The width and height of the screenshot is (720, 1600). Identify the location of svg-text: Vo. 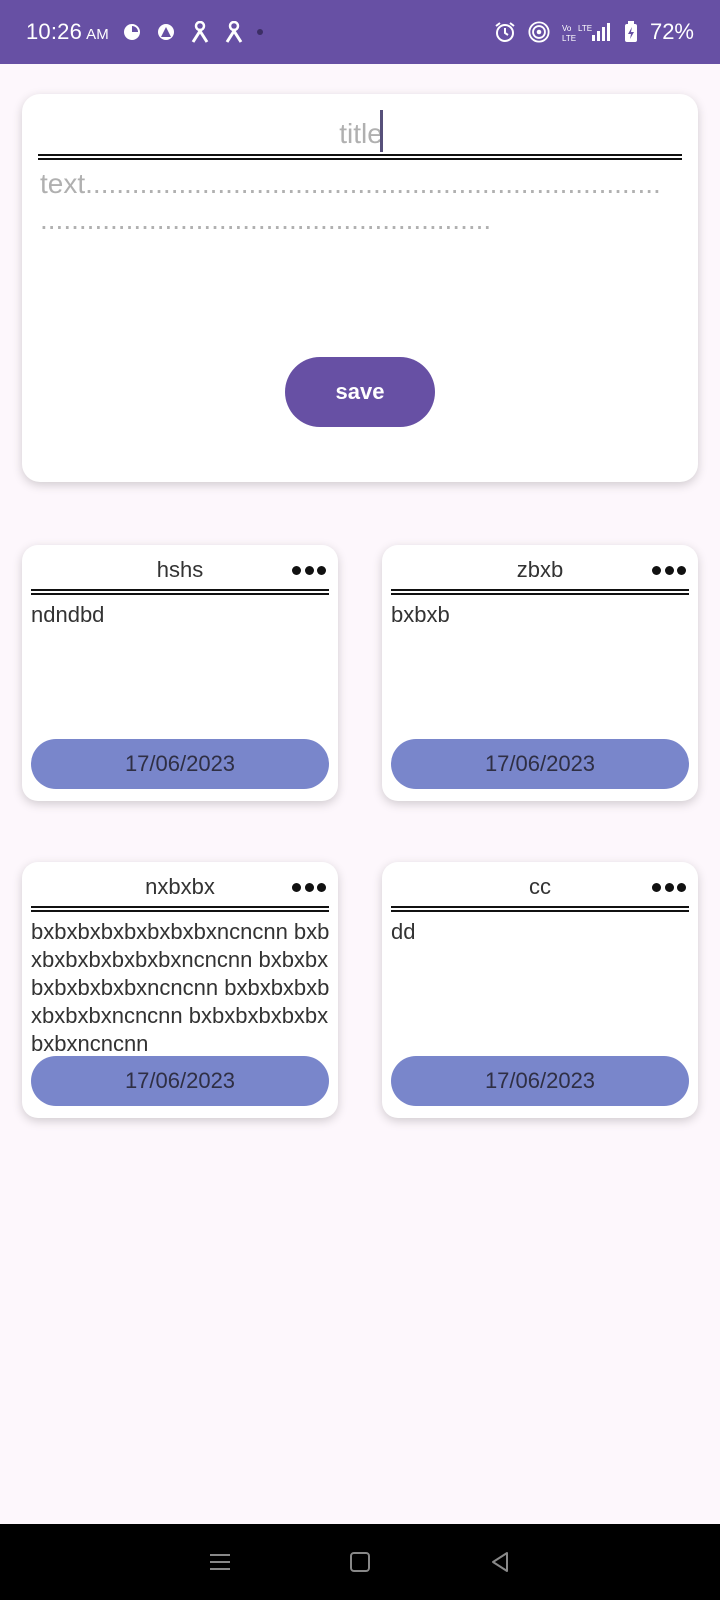
(567, 28).